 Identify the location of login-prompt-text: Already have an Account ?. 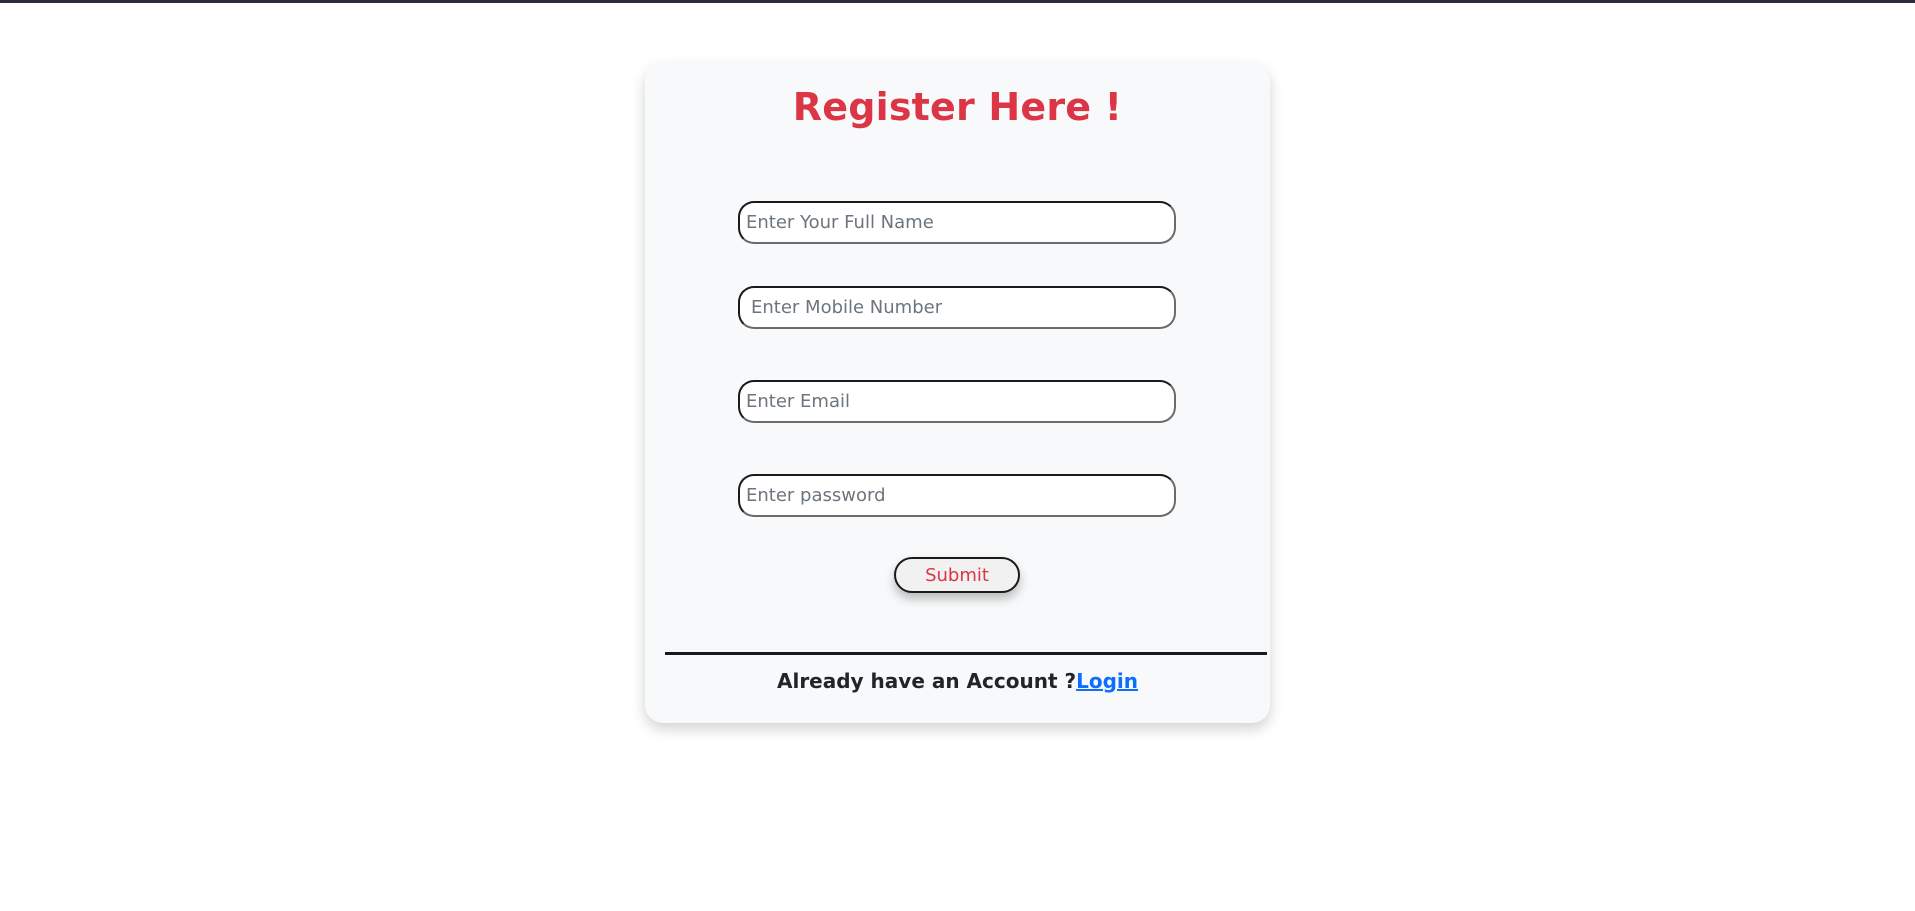
(926, 681).